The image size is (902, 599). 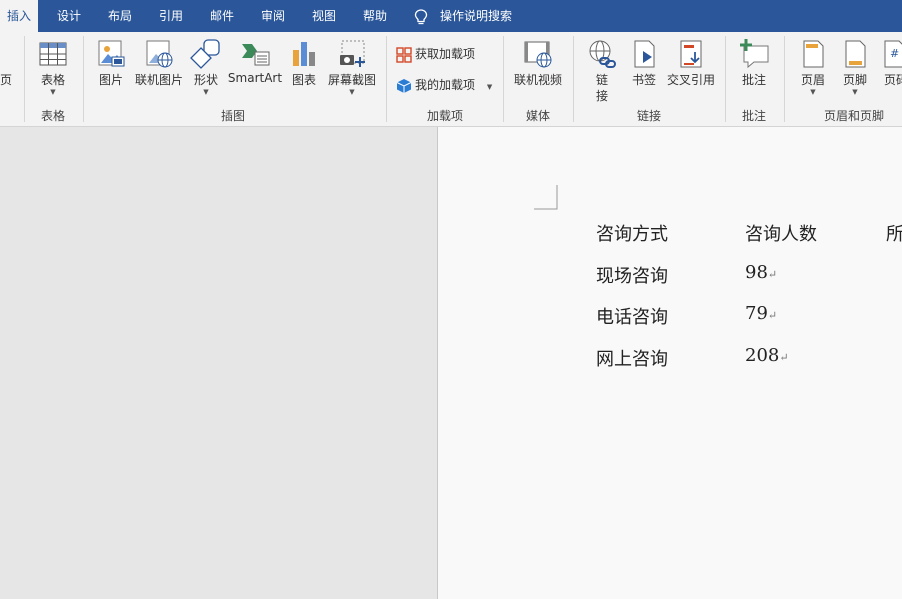 I want to click on online-picture-button: 联机图片, so click(x=159, y=67).